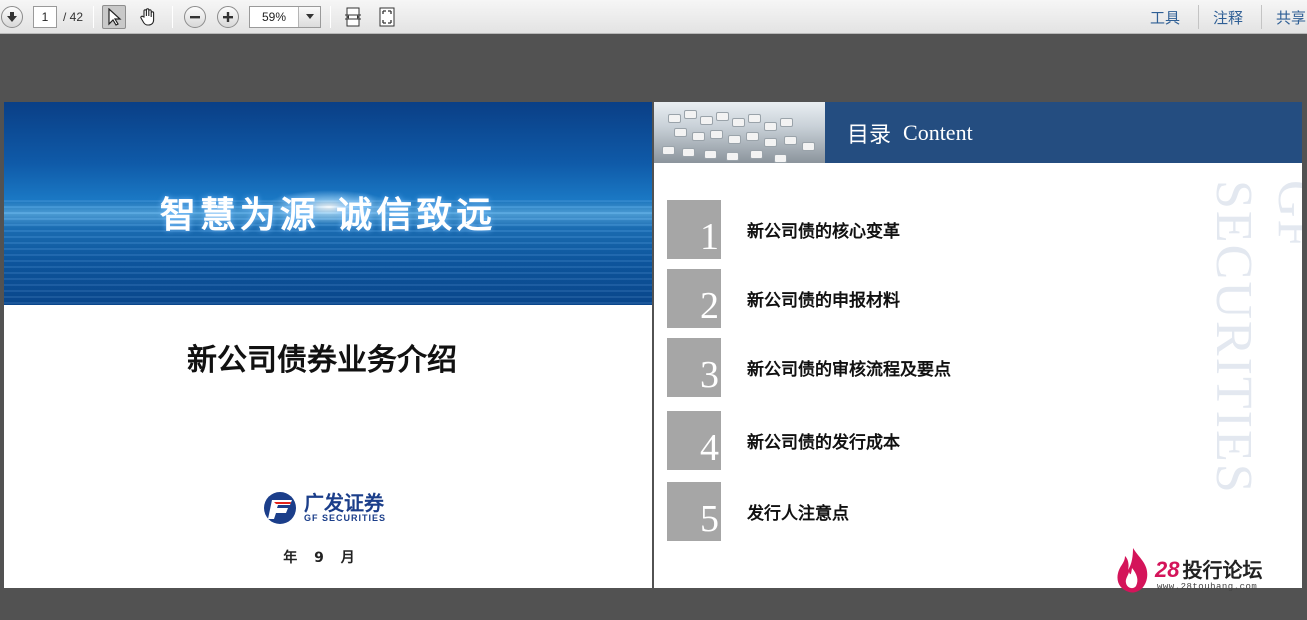 The height and width of the screenshot is (620, 1307). I want to click on slogan-text: 智慧为源 诚信致远, so click(328, 215).